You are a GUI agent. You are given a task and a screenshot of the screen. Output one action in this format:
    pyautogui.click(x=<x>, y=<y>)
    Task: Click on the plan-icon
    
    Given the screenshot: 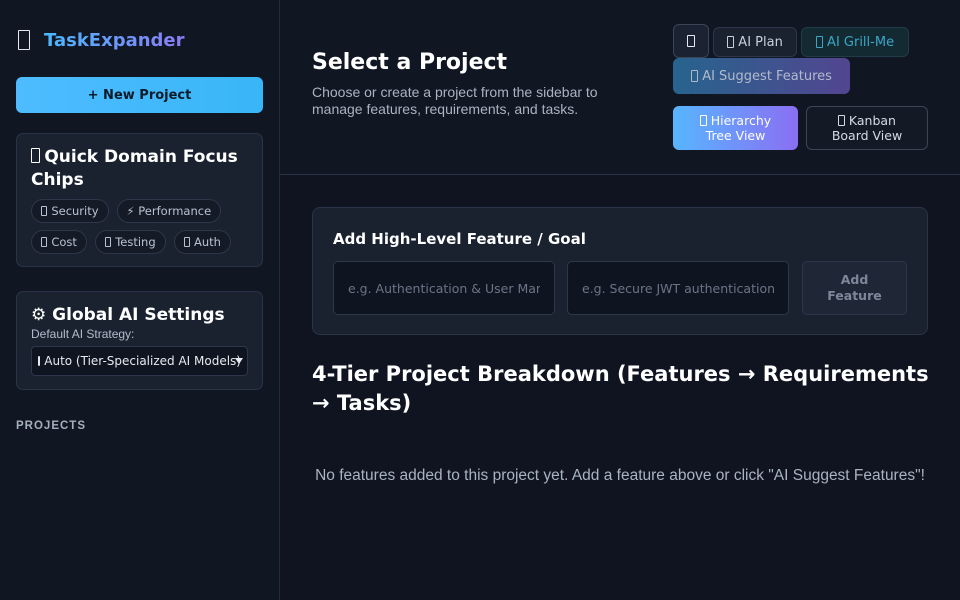 What is the action you would take?
    pyautogui.click(x=731, y=42)
    